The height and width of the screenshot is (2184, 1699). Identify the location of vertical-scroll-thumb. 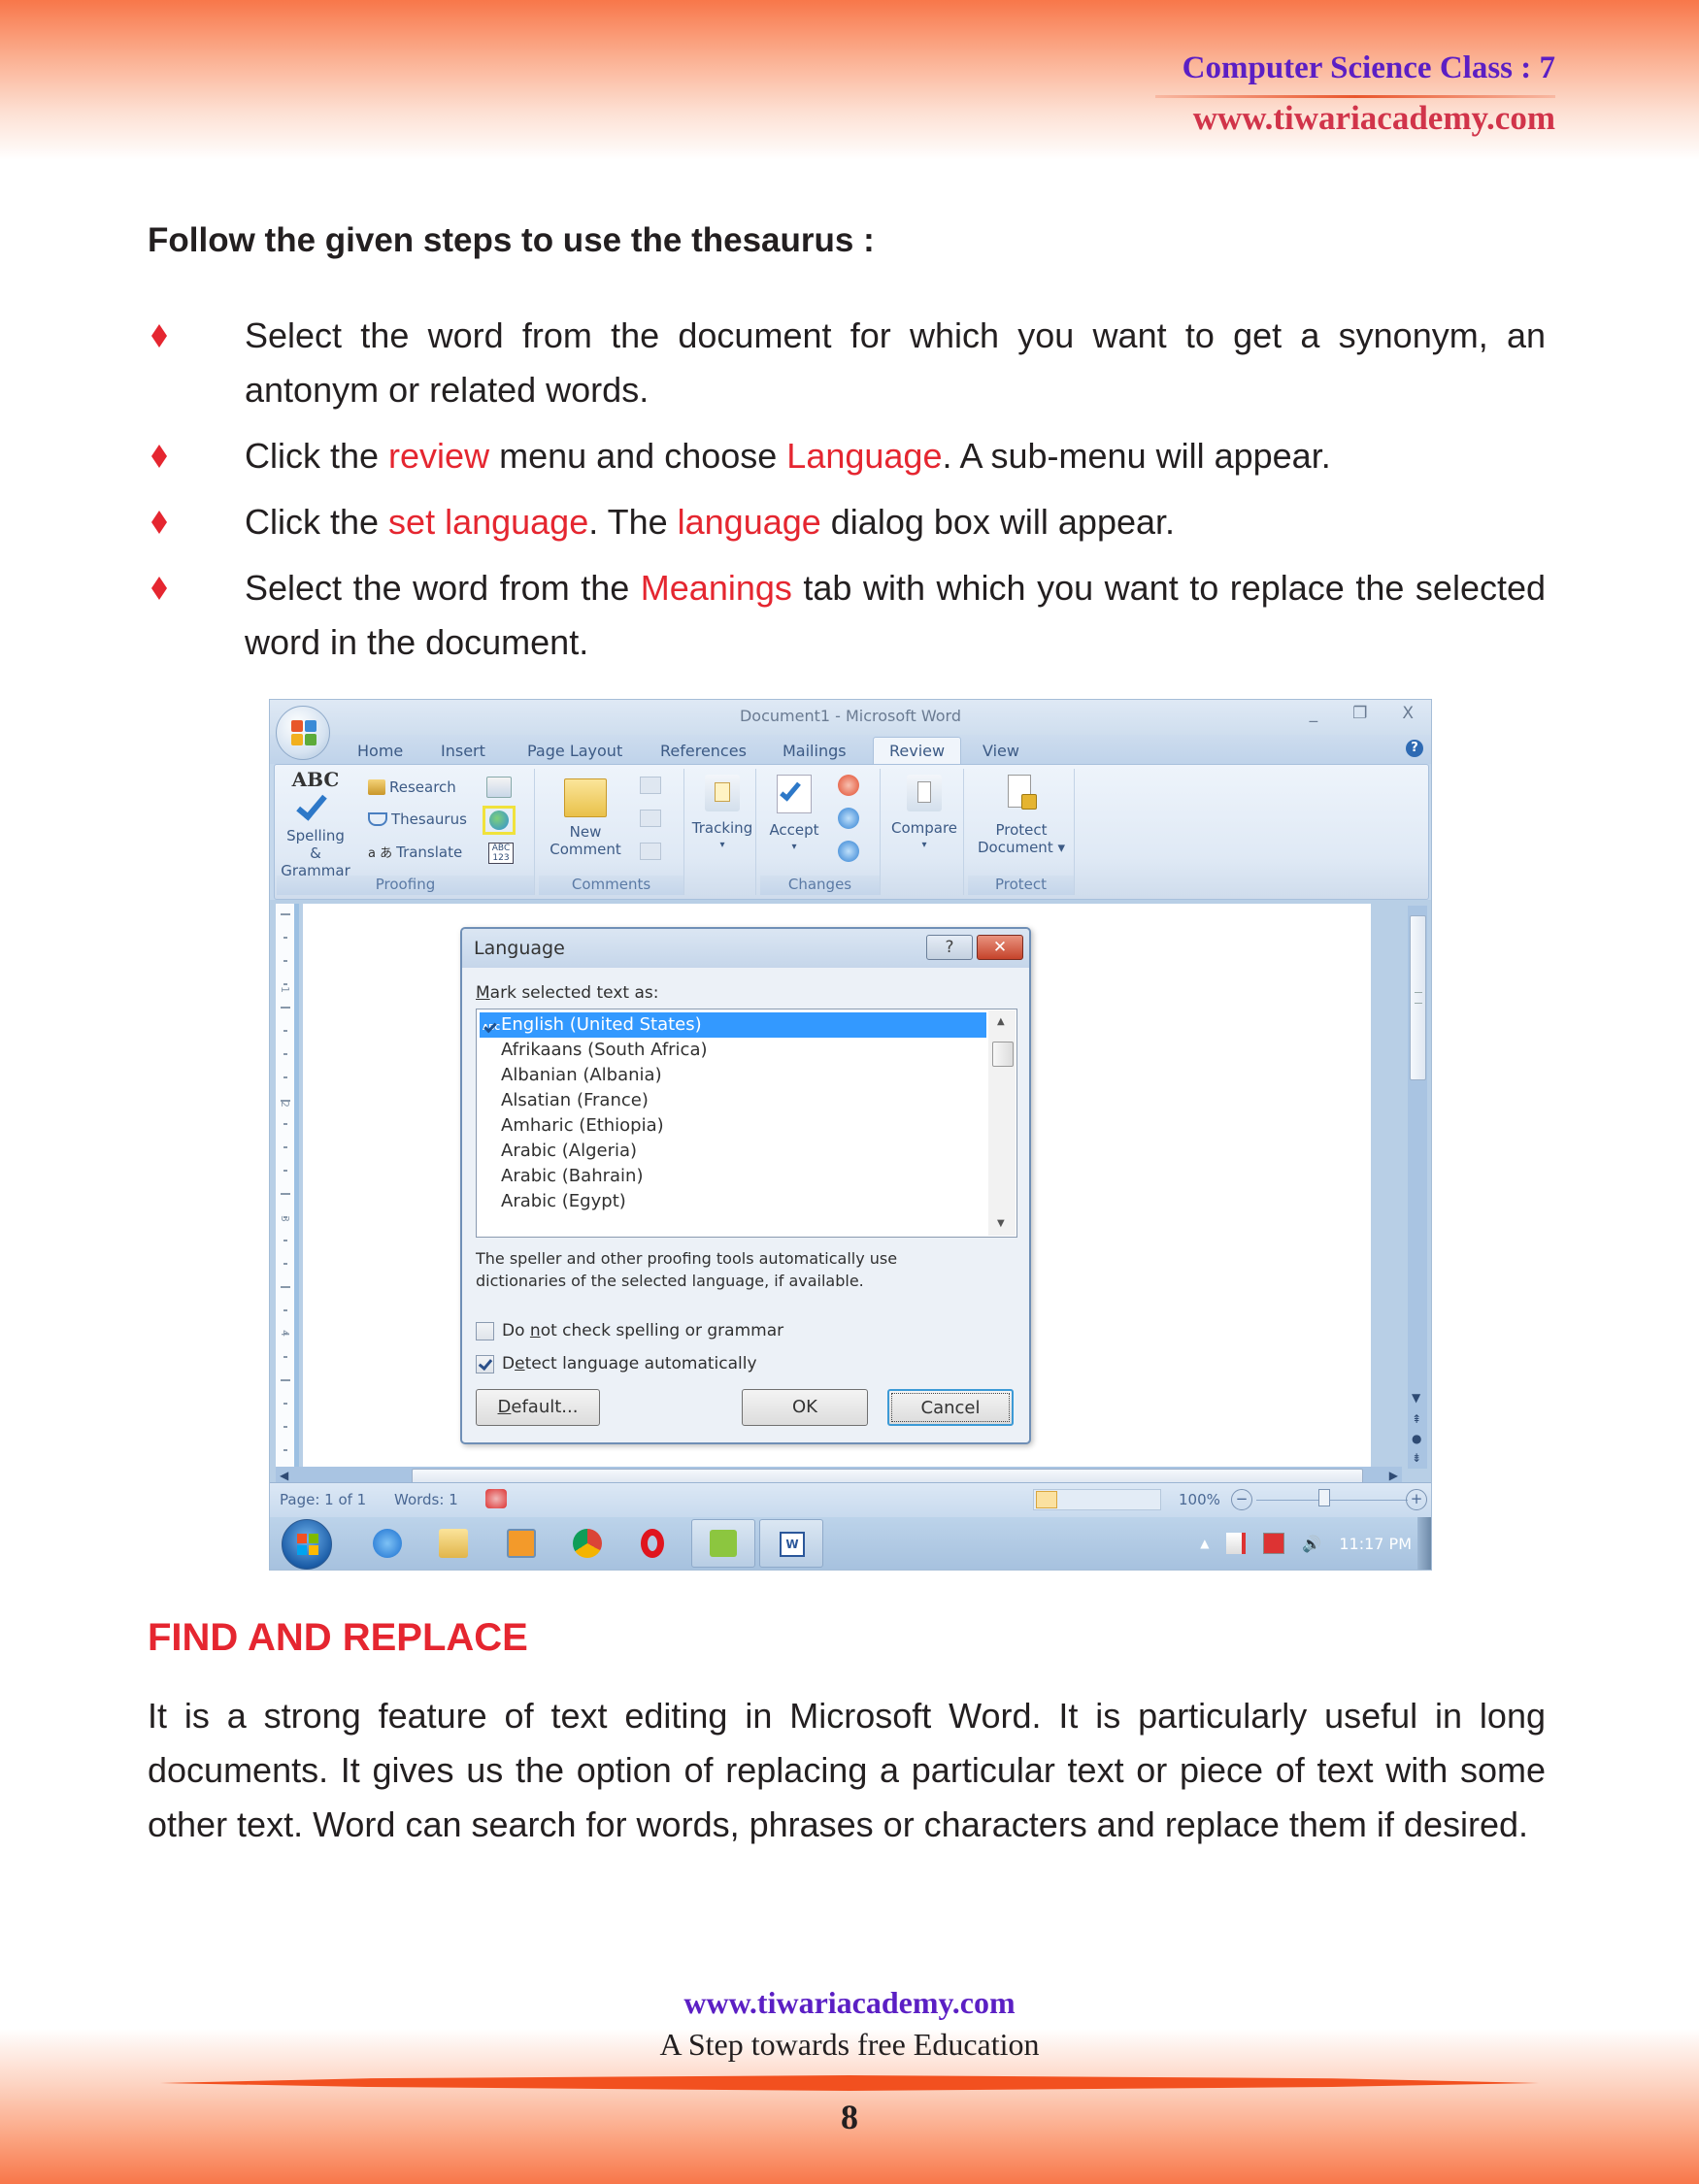
(1418, 997).